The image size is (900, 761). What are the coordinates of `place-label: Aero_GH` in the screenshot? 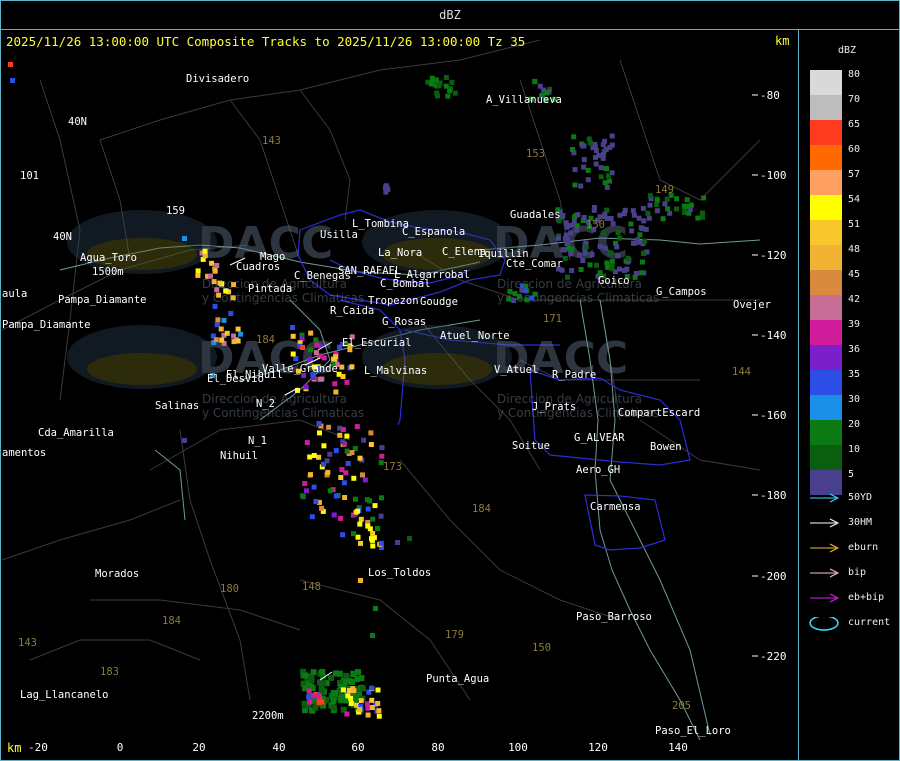 It's located at (598, 470).